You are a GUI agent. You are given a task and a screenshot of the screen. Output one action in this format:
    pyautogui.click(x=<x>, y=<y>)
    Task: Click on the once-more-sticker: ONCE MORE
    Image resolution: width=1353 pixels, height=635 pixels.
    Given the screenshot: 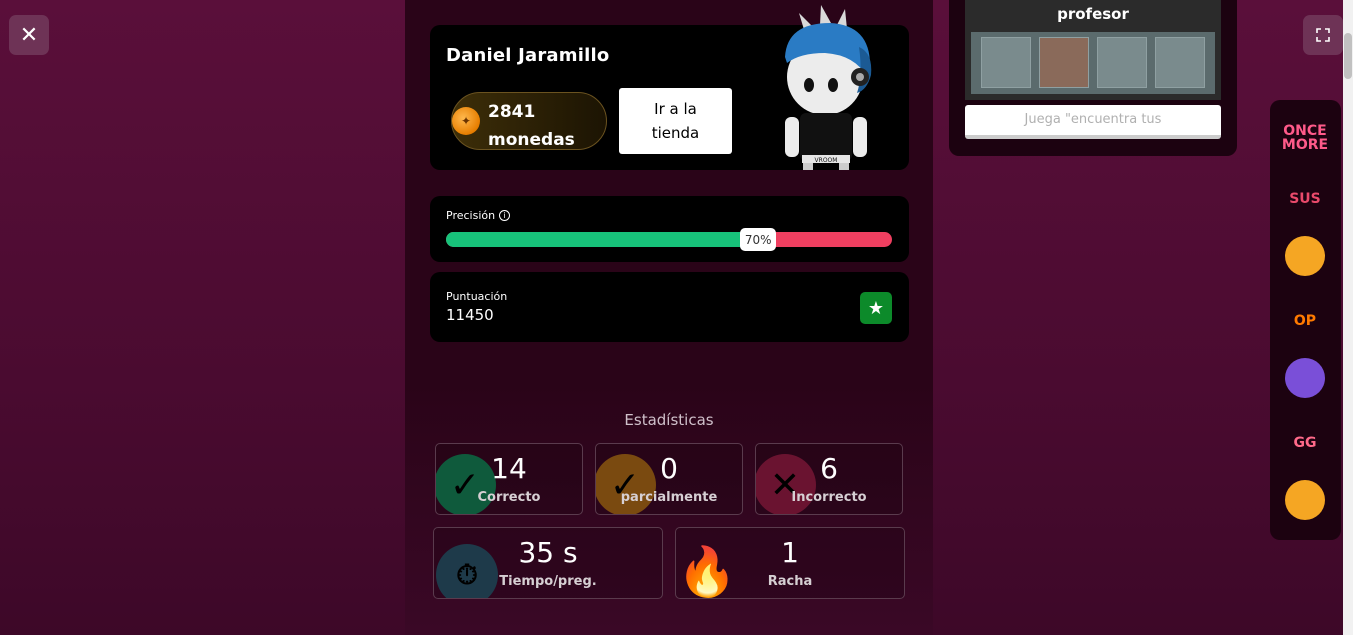 What is the action you would take?
    pyautogui.click(x=1305, y=138)
    